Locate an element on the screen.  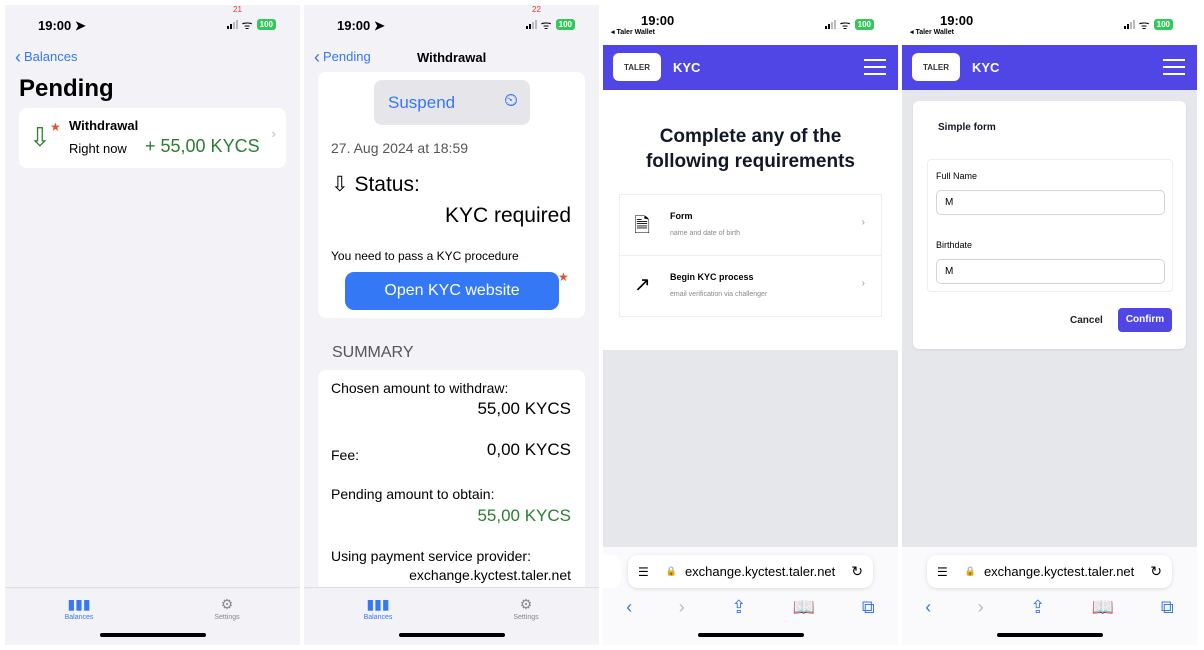
external-link-icon: ↗ is located at coordinates (642, 285).